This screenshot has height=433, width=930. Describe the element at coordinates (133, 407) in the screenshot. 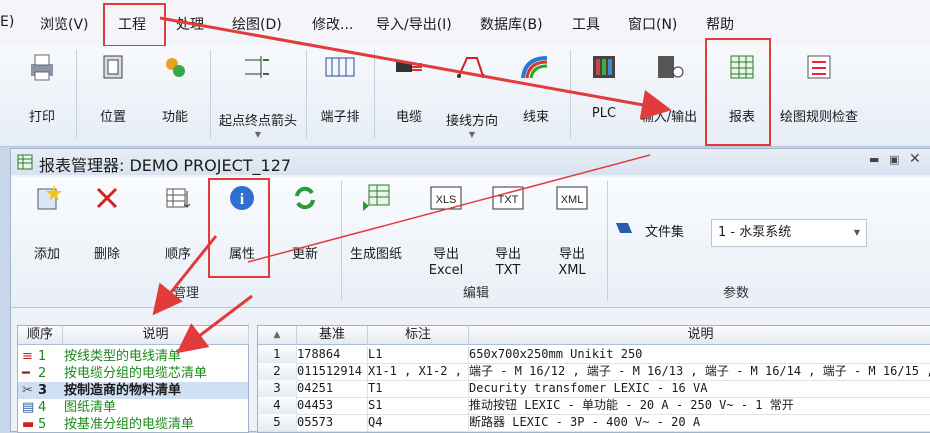

I see `list-item: ▤ 4 图纸清单` at that location.